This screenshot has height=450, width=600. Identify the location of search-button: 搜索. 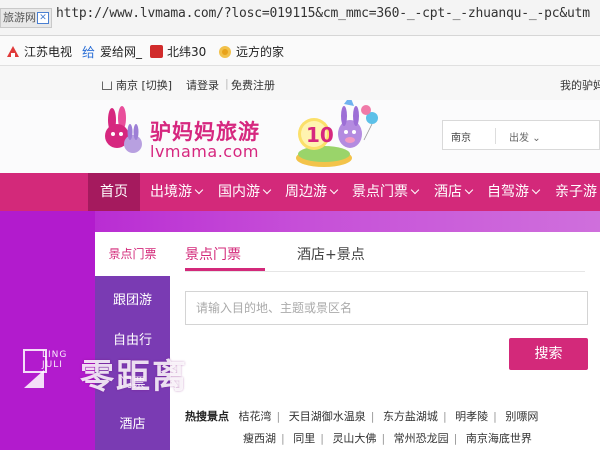
(548, 354).